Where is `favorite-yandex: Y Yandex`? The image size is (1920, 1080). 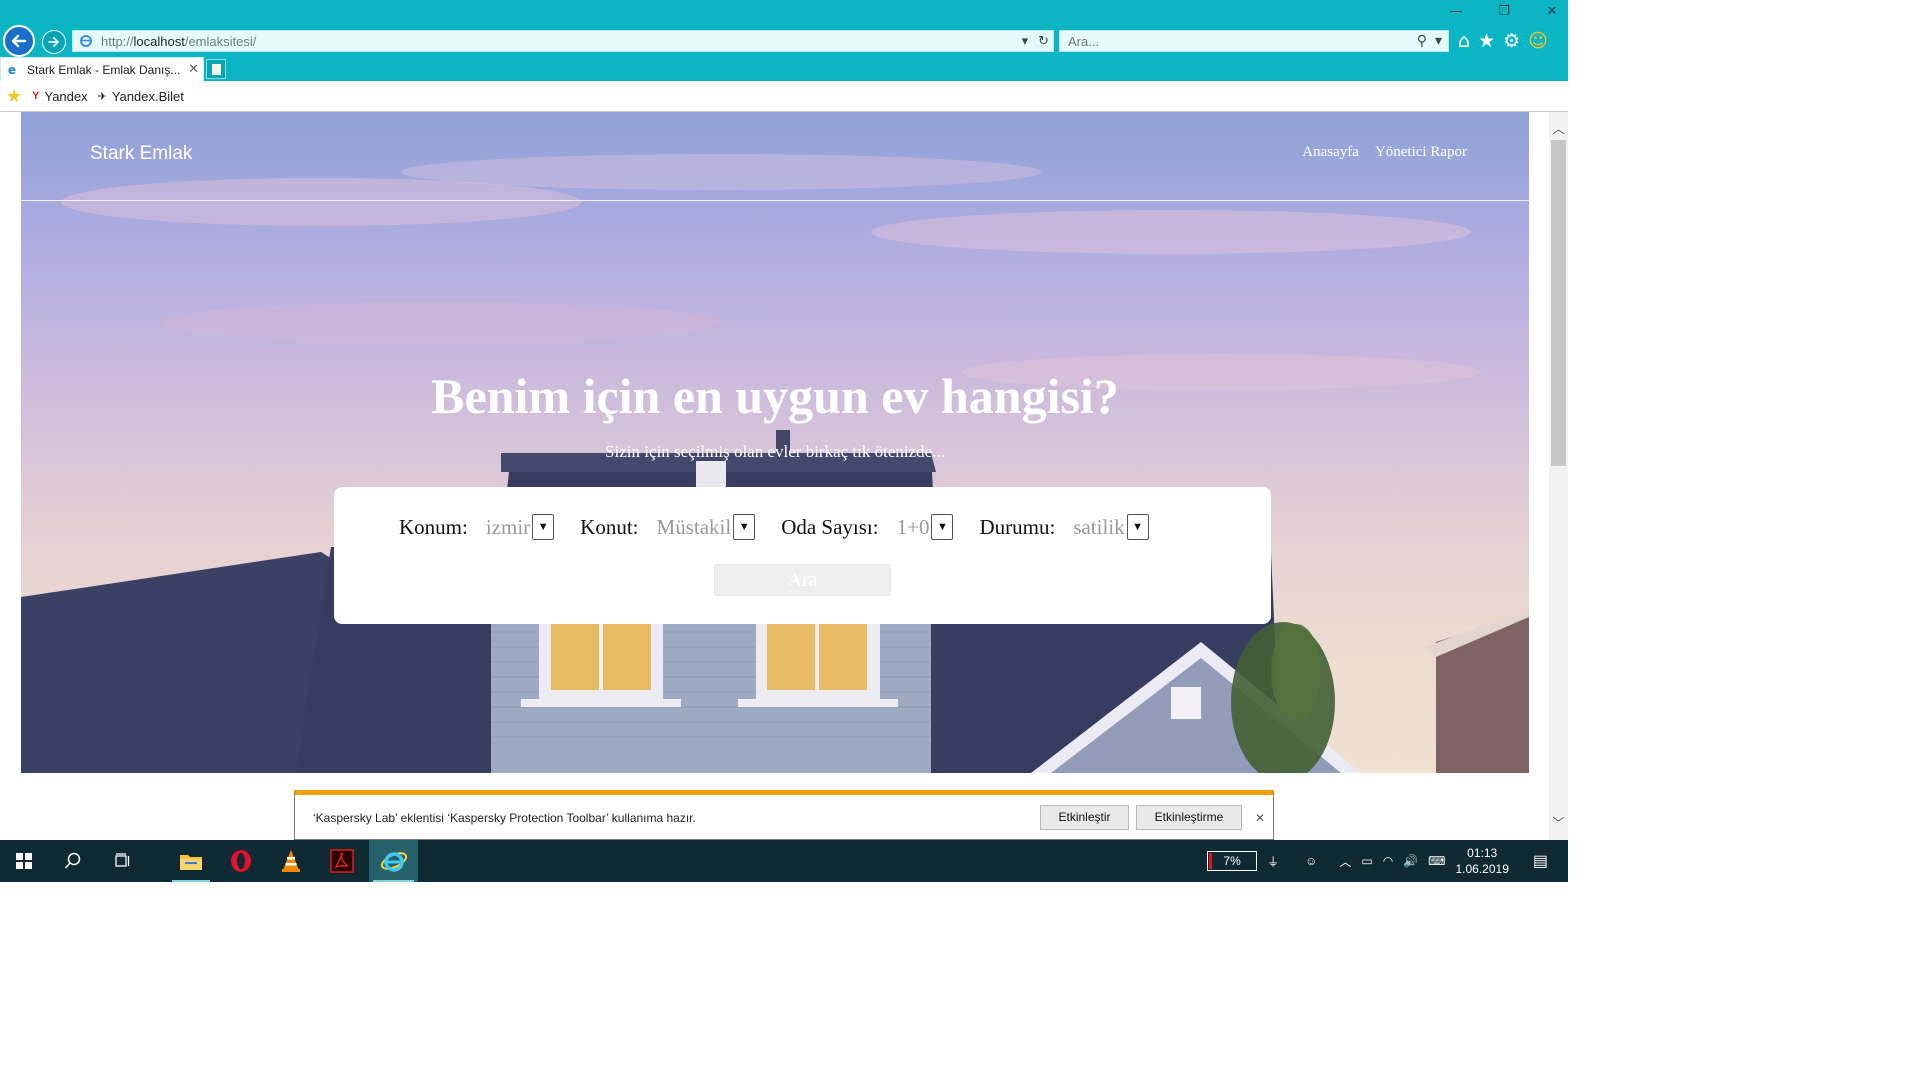 favorite-yandex: Y Yandex is located at coordinates (59, 96).